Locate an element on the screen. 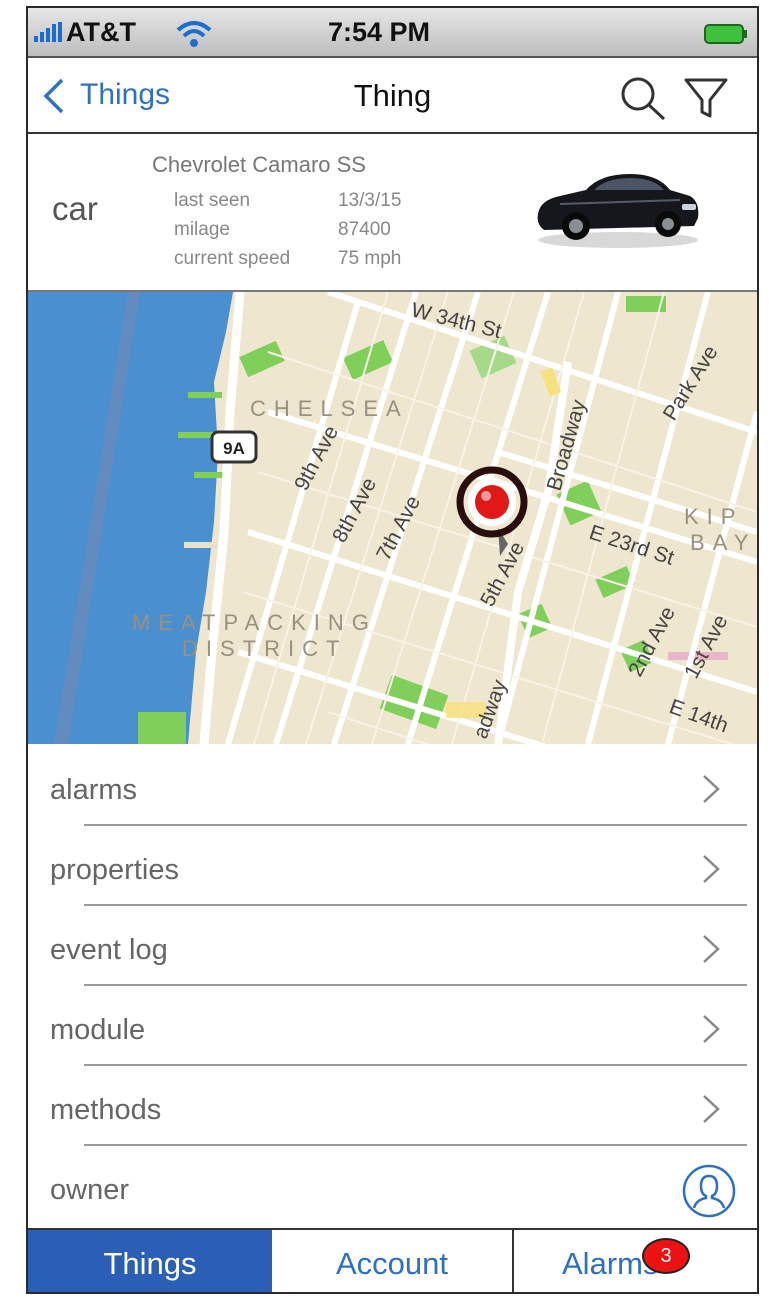 The height and width of the screenshot is (1297, 769). tab-label: Things is located at coordinates (150, 1263).